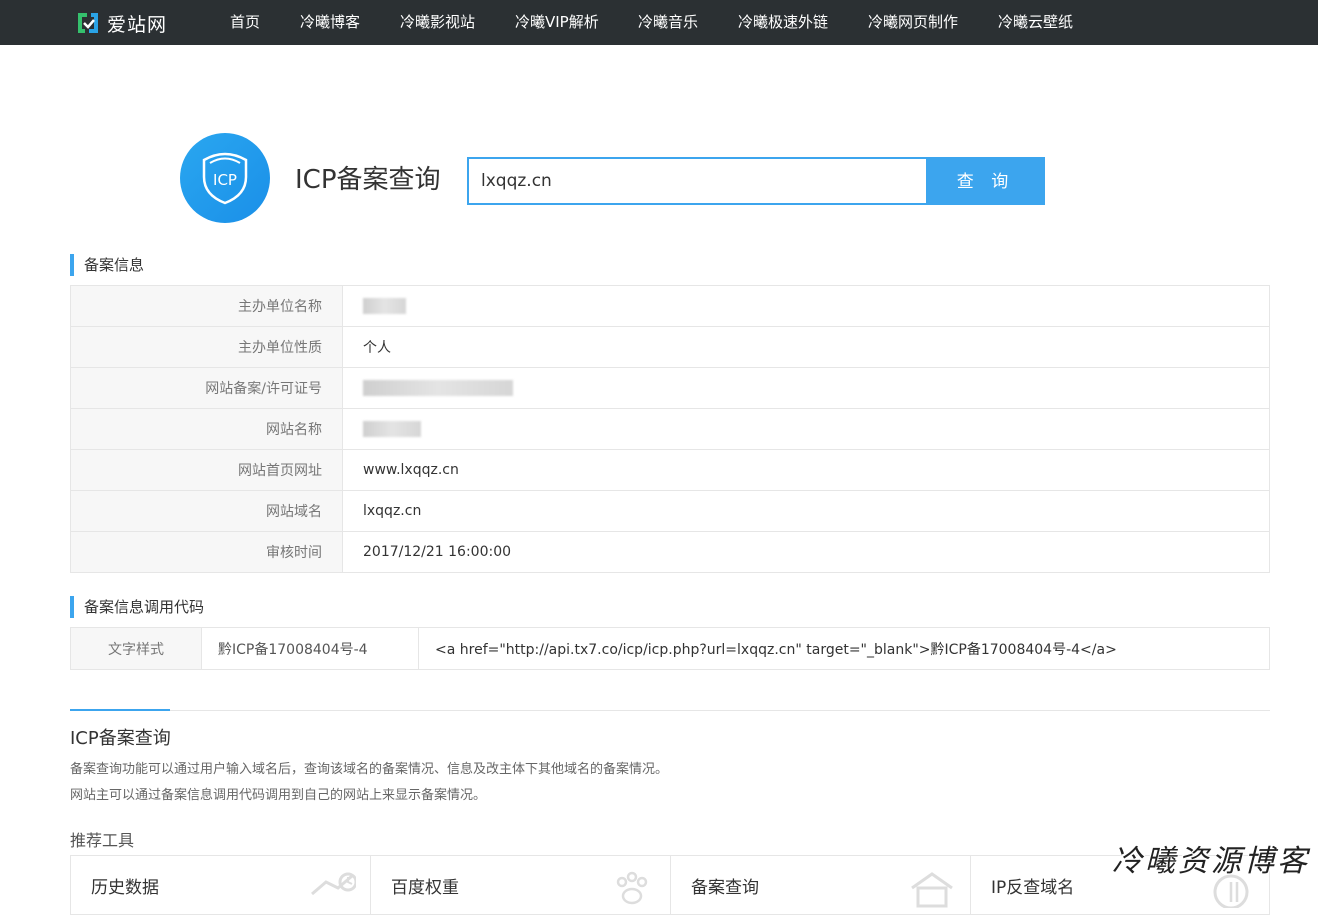  I want to click on row-label: 网站备案/许可证号, so click(206, 388).